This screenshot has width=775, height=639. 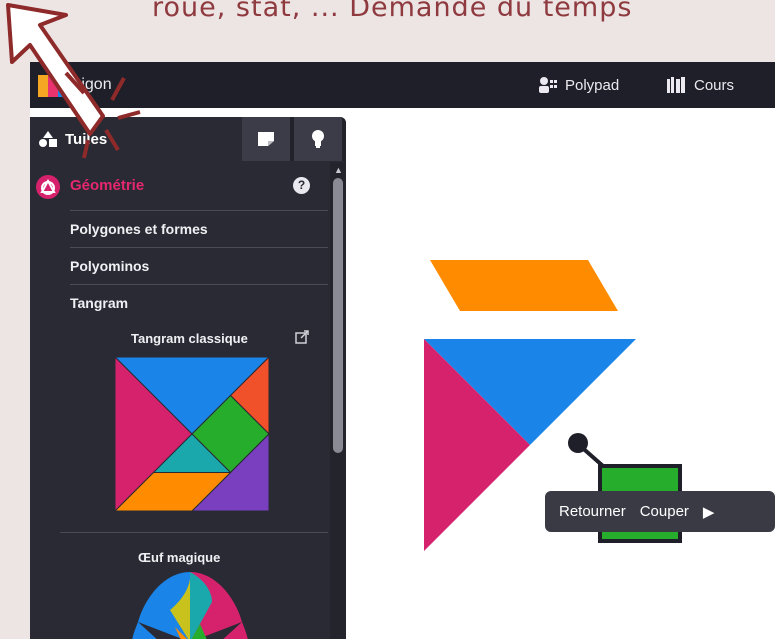 I want to click on polypad-icon, so click(x=548, y=85).